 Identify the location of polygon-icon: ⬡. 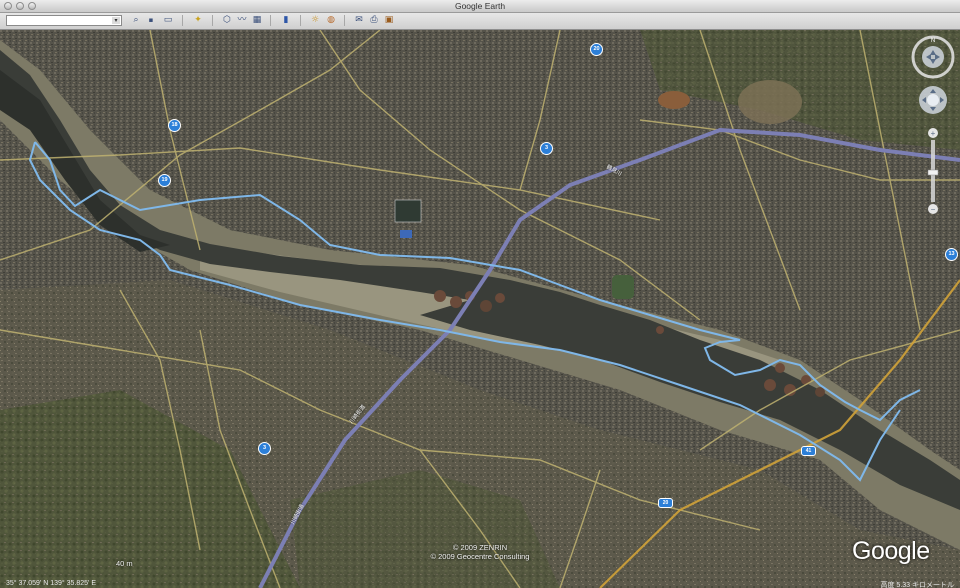
(227, 20).